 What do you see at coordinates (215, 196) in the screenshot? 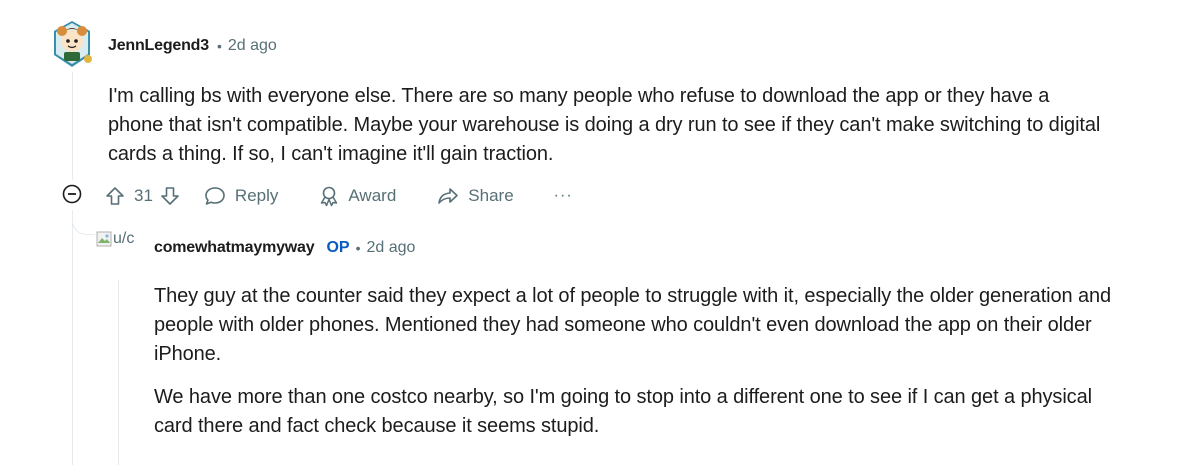
I see `speech-bubble-icon` at bounding box center [215, 196].